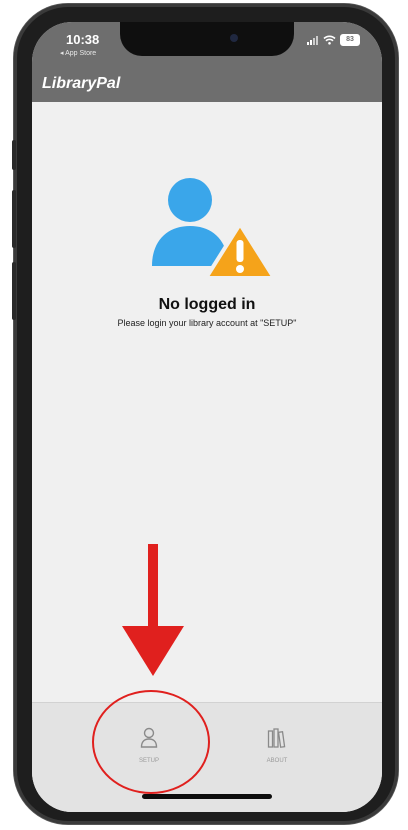 Image resolution: width=408 pixels, height=830 pixels. Describe the element at coordinates (81, 83) in the screenshot. I see `app-title: LibraryPal` at that location.